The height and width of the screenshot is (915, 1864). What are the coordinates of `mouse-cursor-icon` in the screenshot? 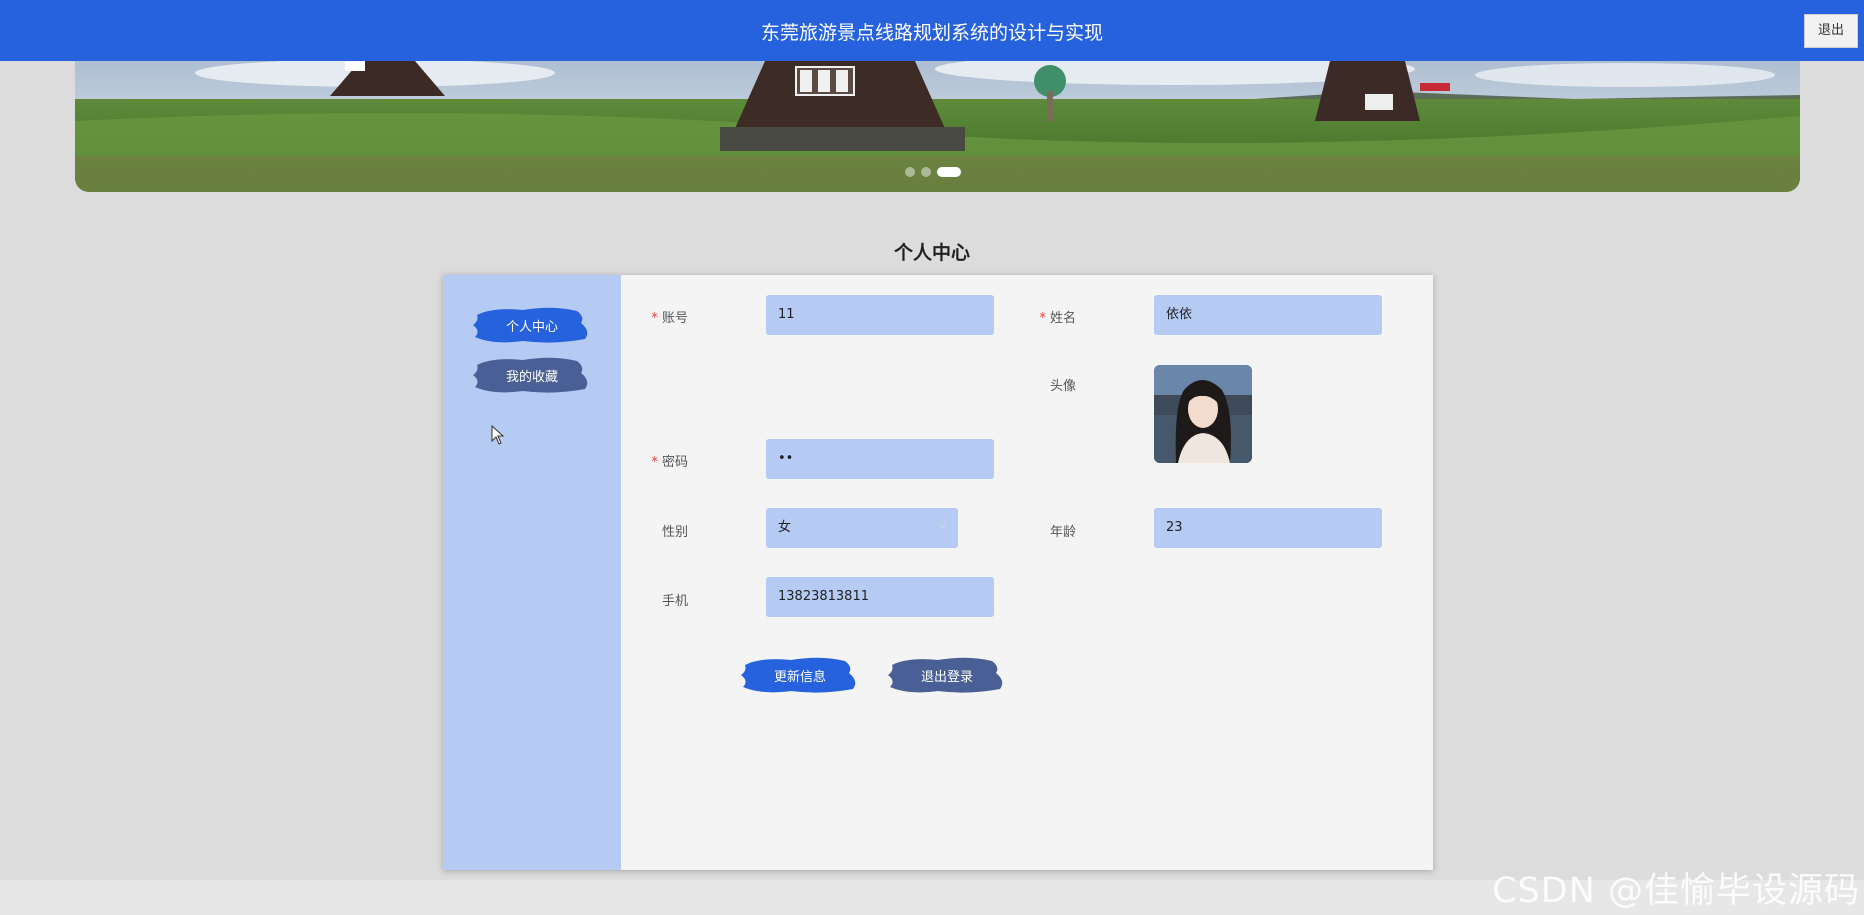 It's located at (498, 435).